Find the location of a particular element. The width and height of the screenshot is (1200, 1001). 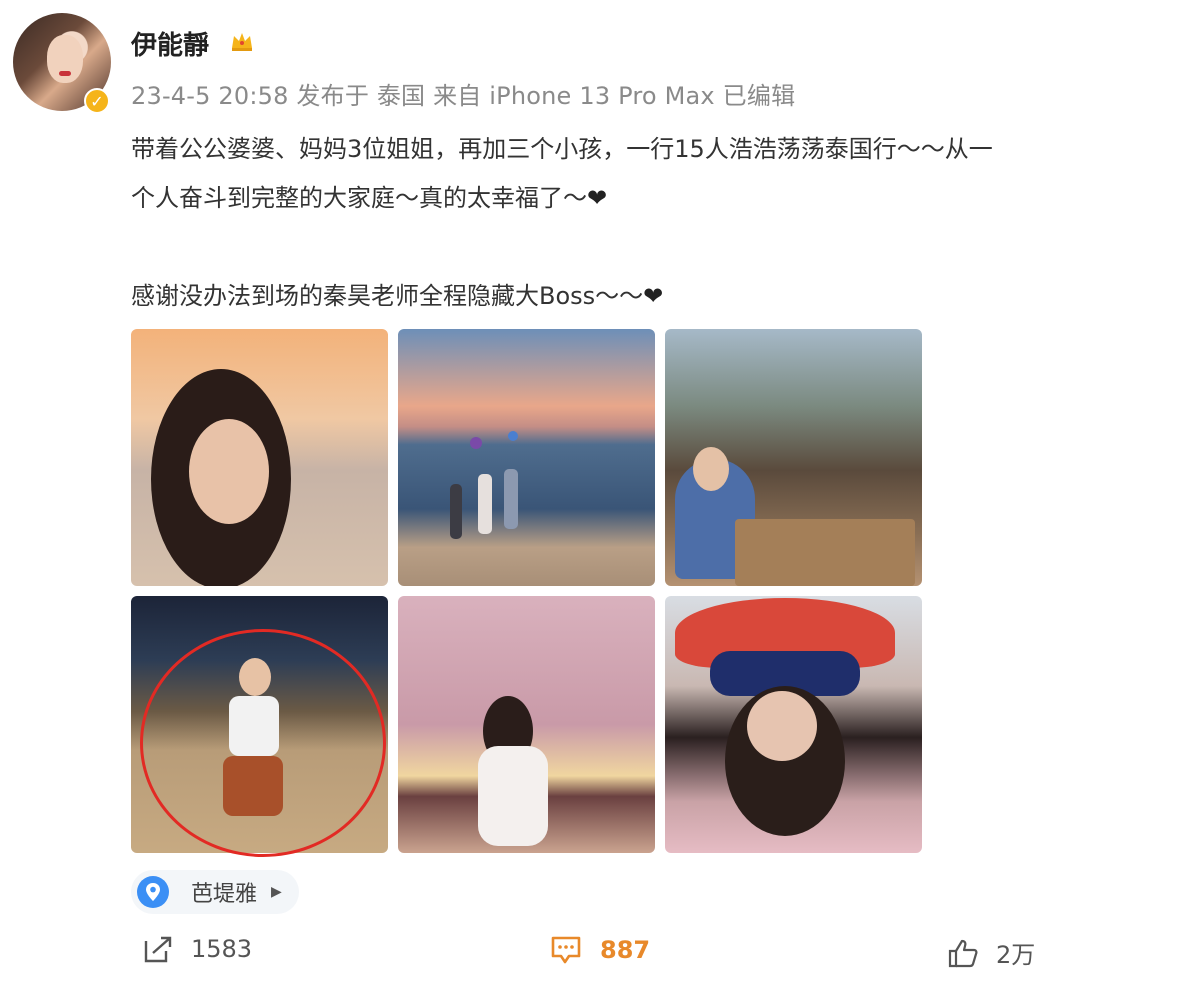

location-pin-icon is located at coordinates (153, 892).